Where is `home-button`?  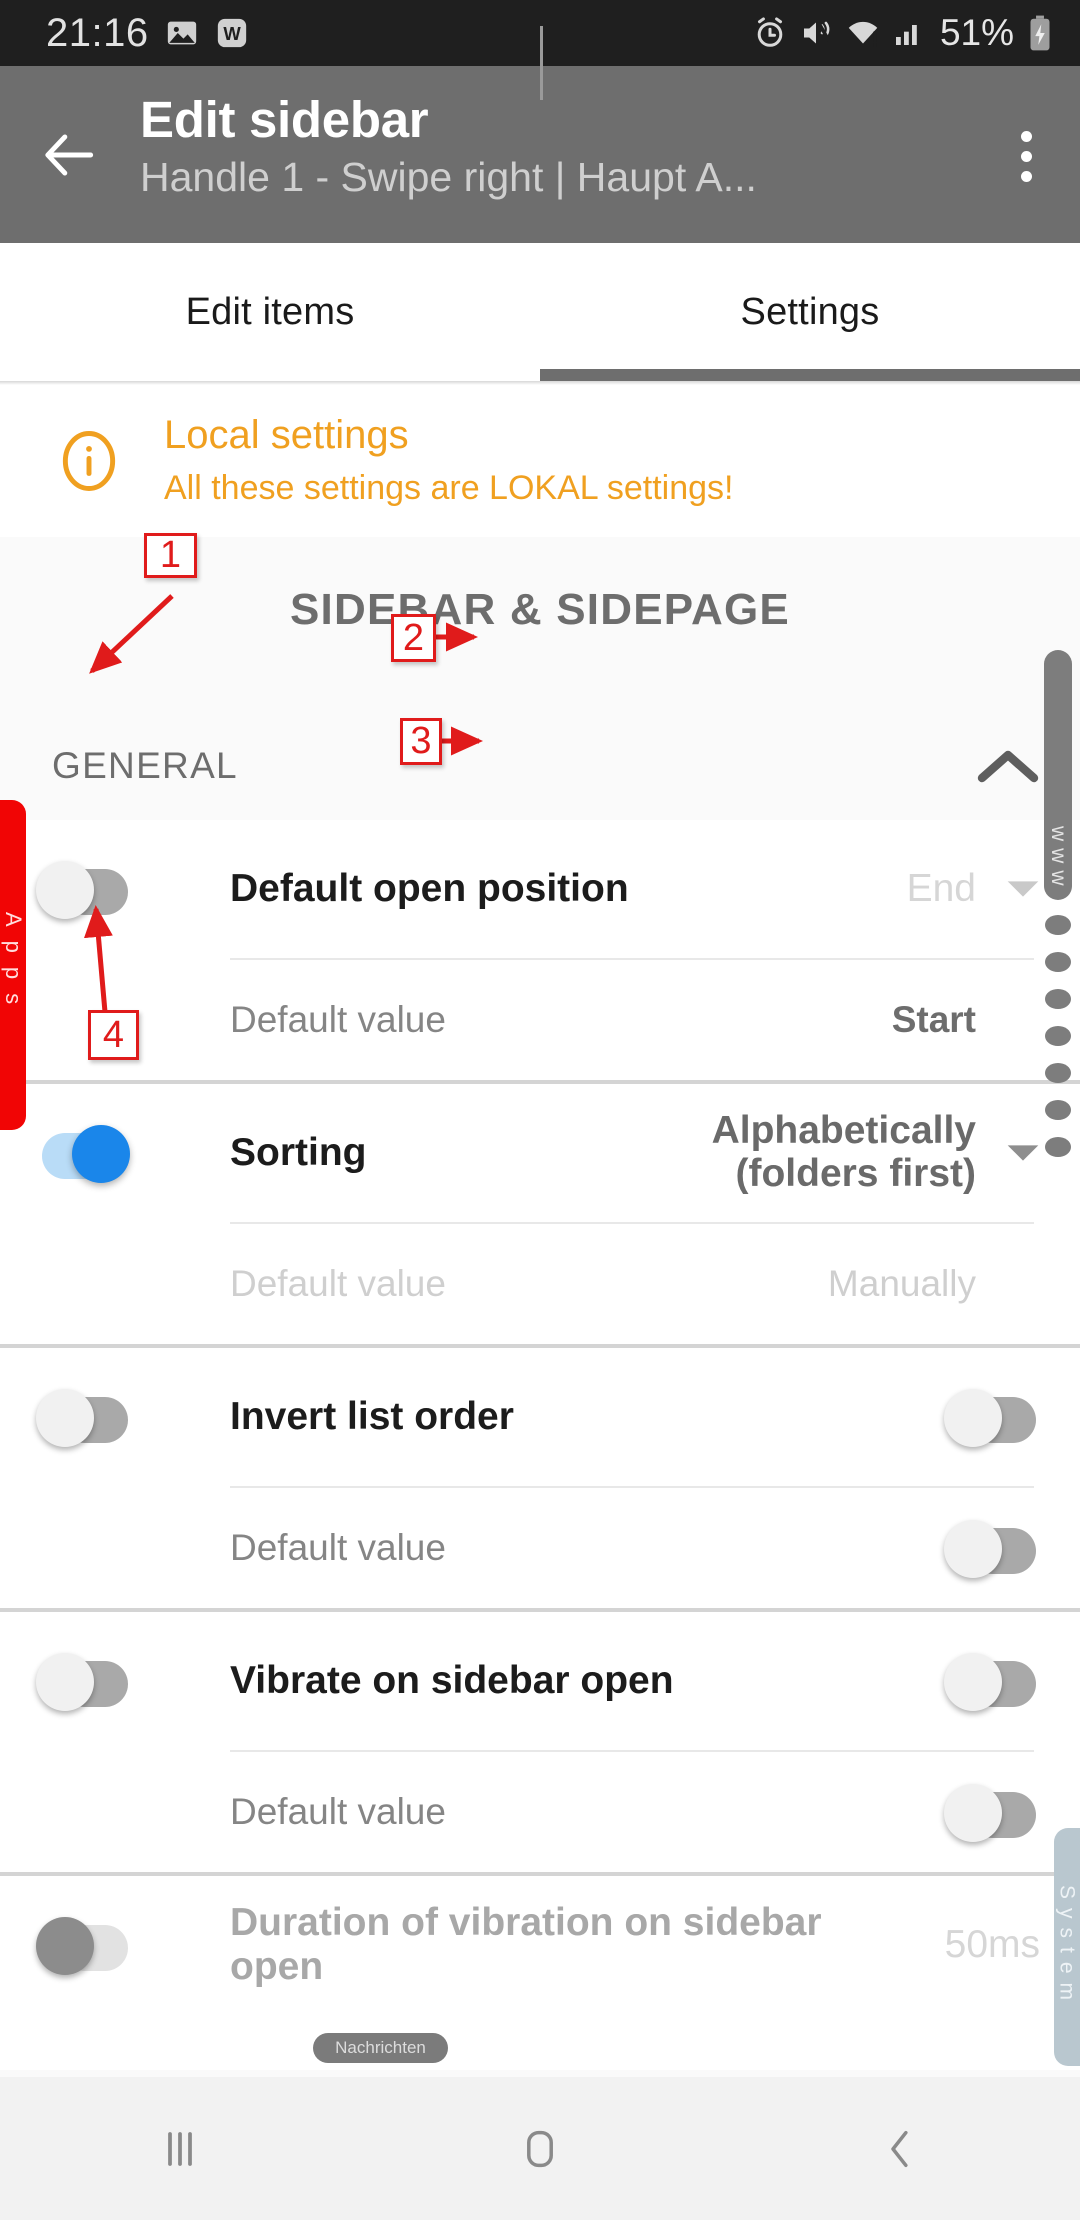
home-button is located at coordinates (540, 2149).